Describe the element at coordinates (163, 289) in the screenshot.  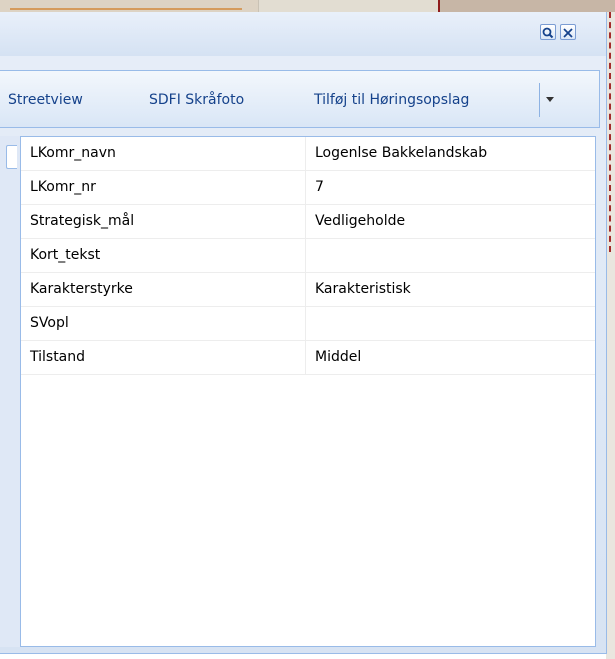
I see `field-name-cell: Karakterstyrke` at that location.